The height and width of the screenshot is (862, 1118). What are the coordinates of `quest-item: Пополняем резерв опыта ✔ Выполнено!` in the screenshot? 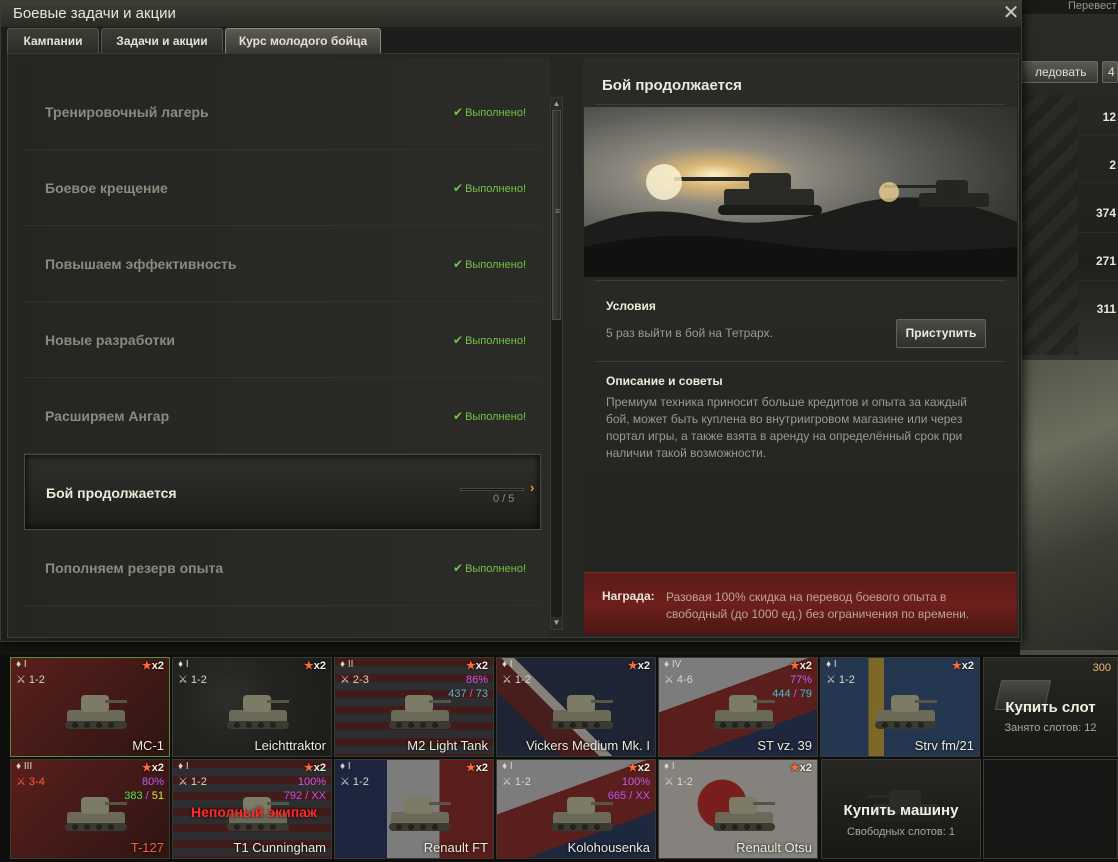 It's located at (282, 568).